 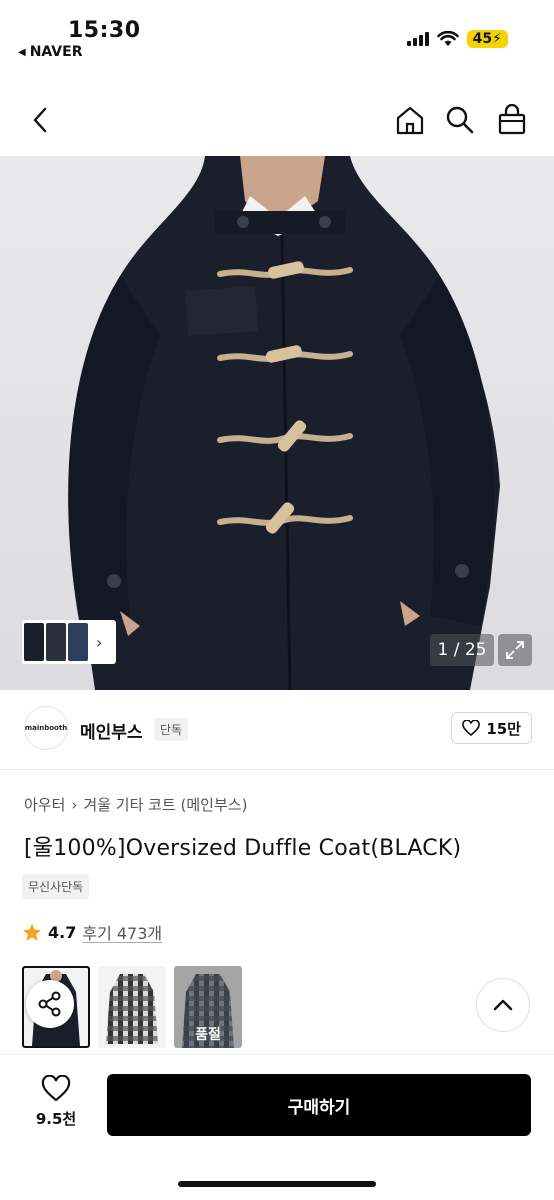 I want to click on battery-indicator: 45⚡, so click(x=487, y=39).